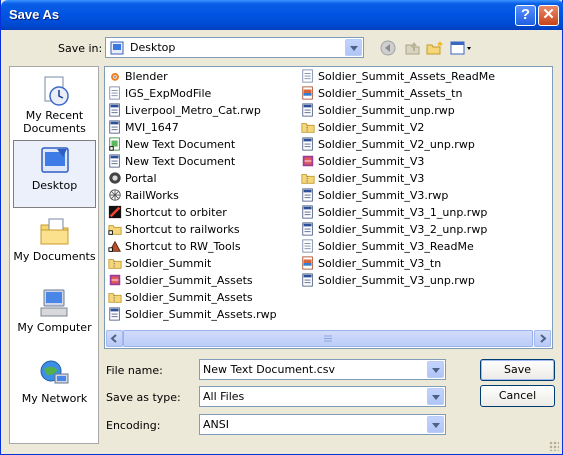 The width and height of the screenshot is (563, 455). I want to click on place-label: Desktop, so click(54, 185).